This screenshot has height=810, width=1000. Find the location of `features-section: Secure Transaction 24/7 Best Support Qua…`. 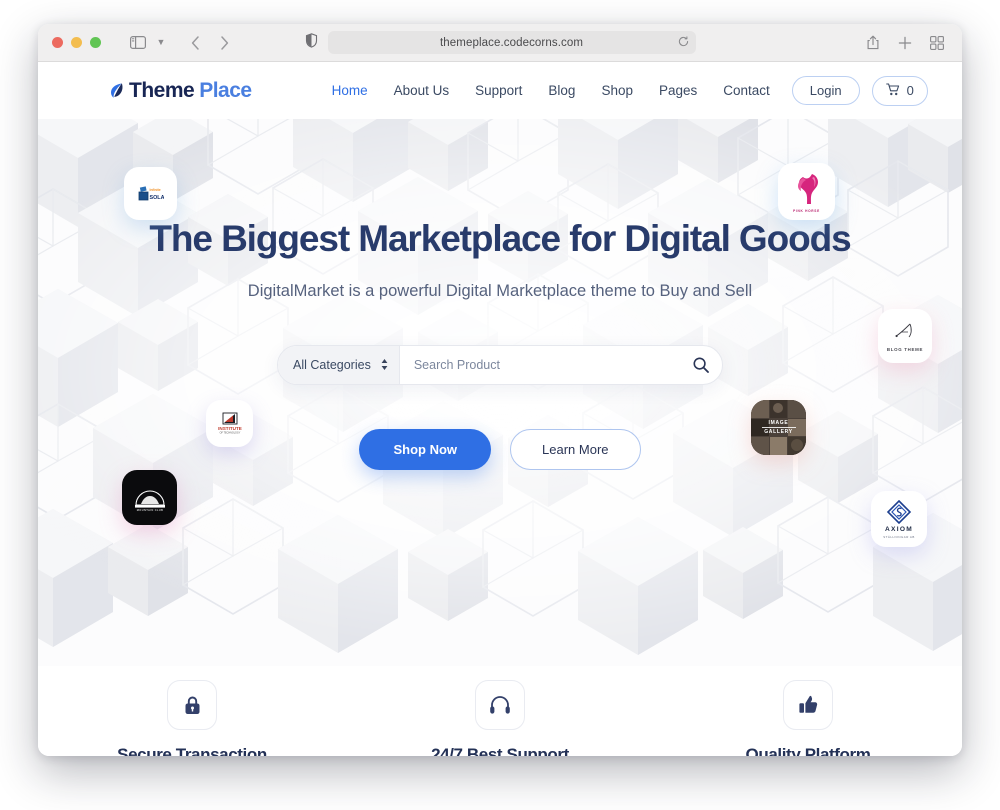

features-section: Secure Transaction 24/7 Best Support Qua… is located at coordinates (500, 711).